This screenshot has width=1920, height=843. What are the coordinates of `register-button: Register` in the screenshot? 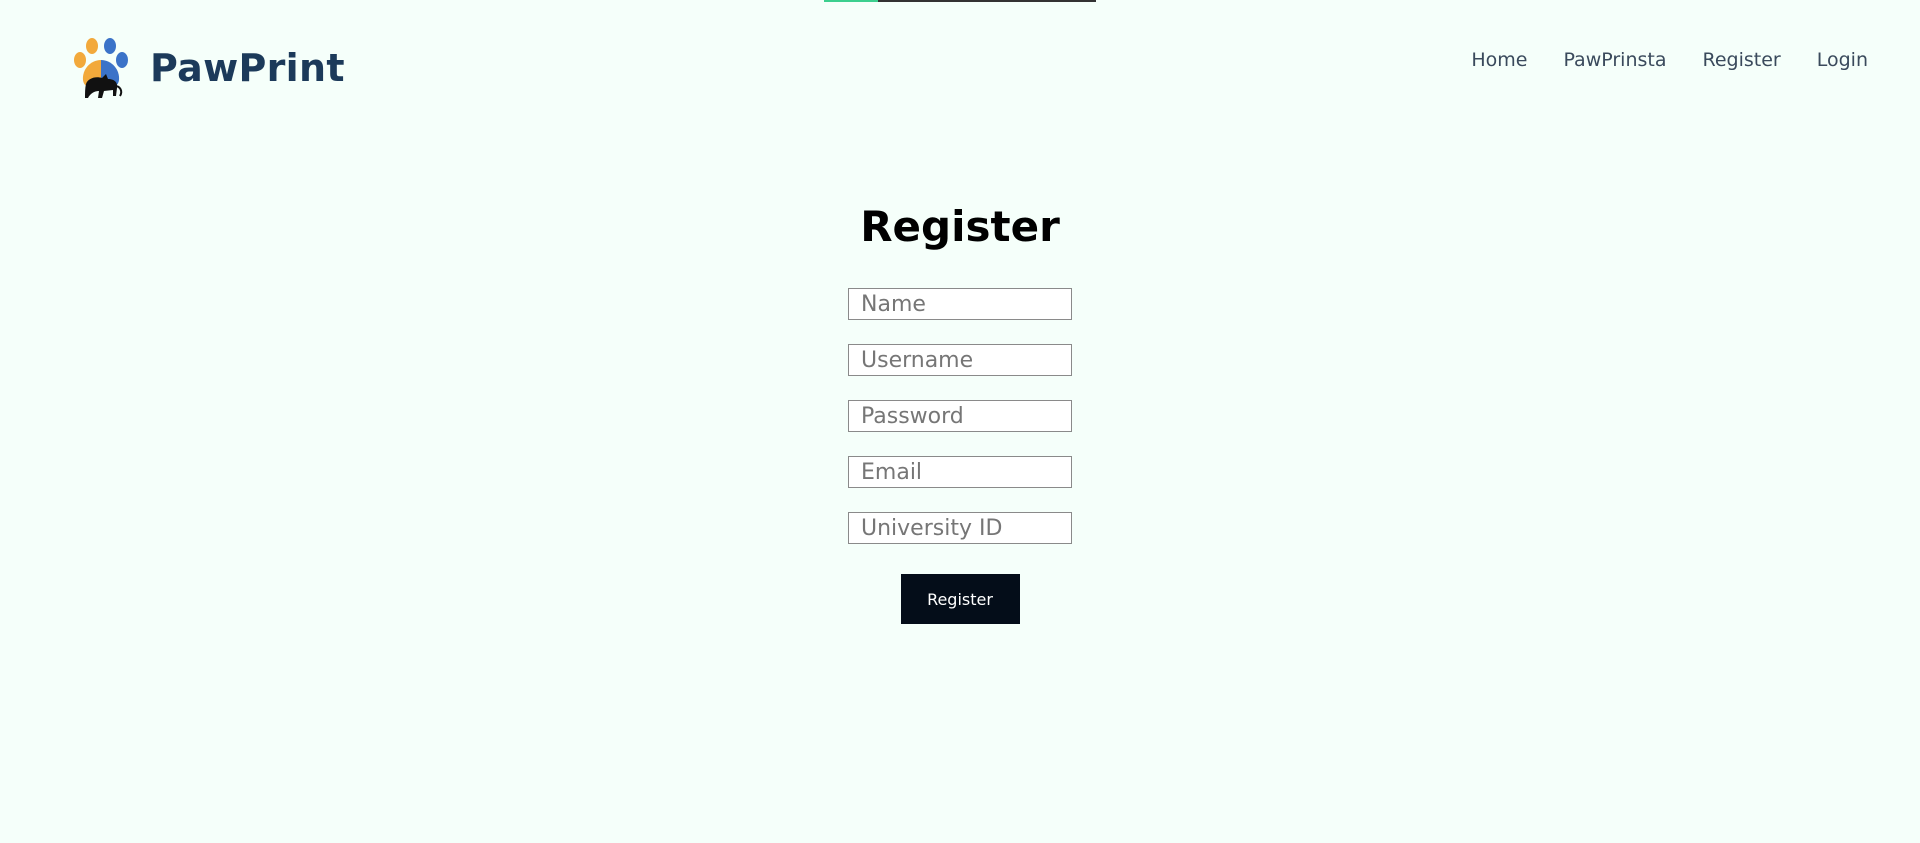 It's located at (960, 599).